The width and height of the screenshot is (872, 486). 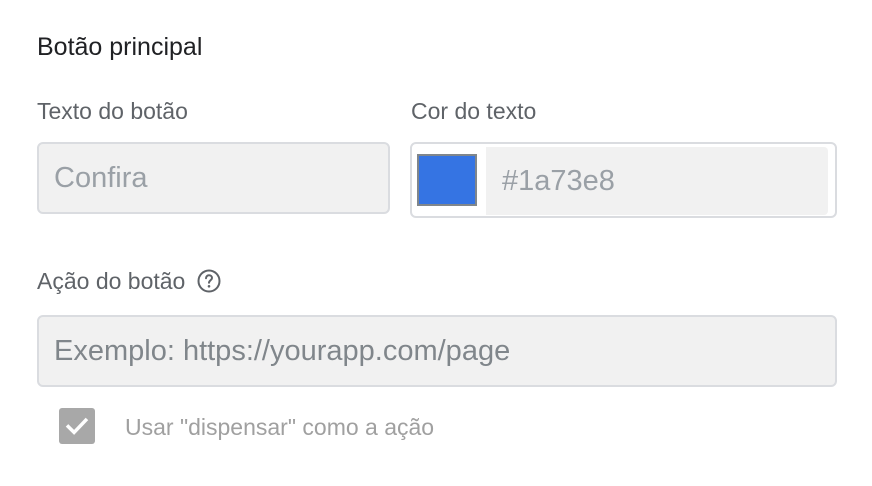 I want to click on button-action-label-row: Ação do botão, so click(x=129, y=281).